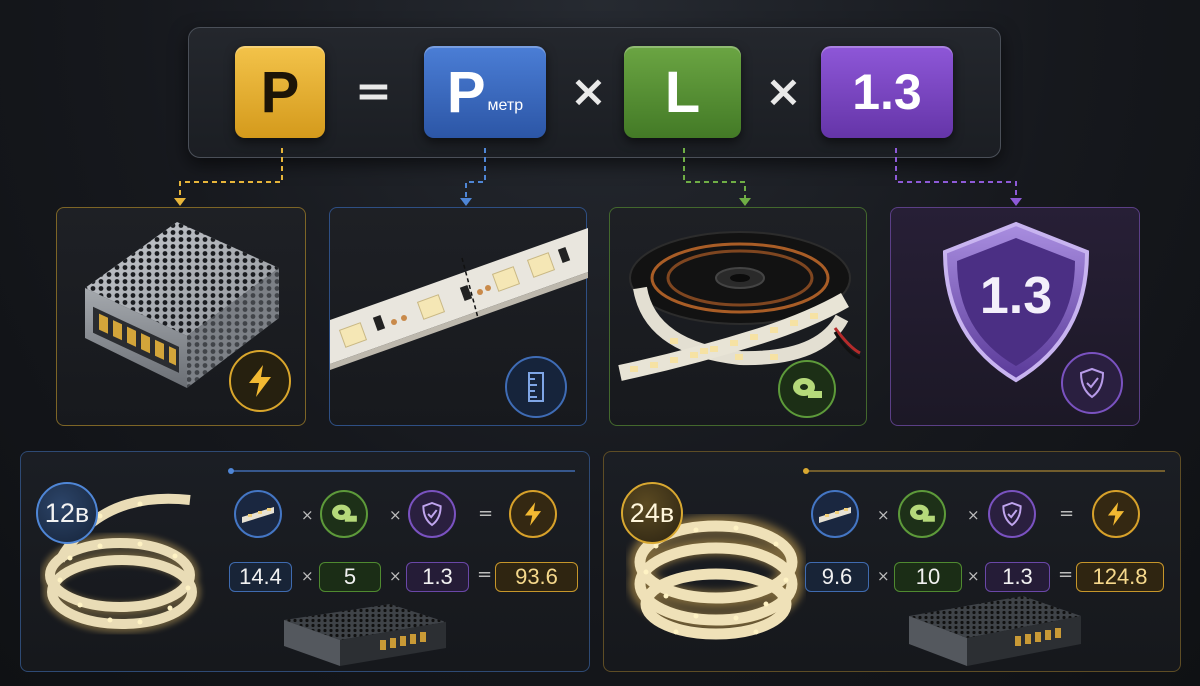  What do you see at coordinates (437, 577) in the screenshot?
I see `ex12-coefficient-value: 1.3` at bounding box center [437, 577].